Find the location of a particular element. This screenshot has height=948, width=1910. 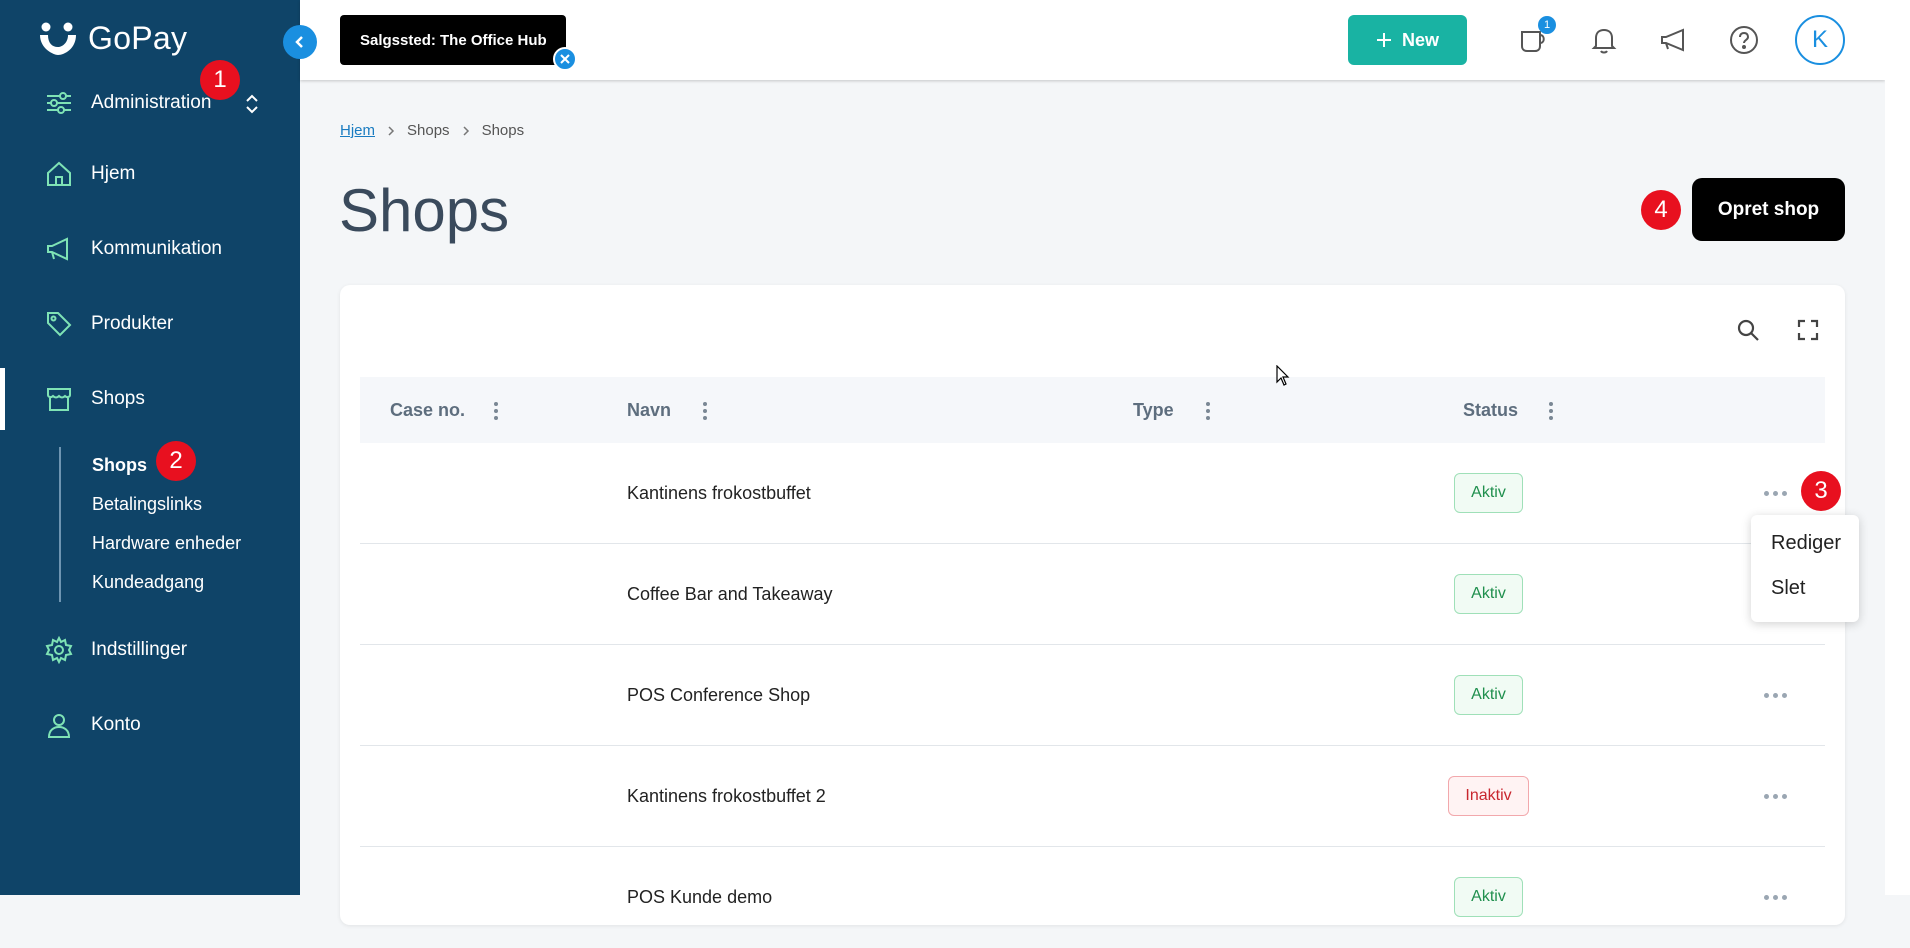

annotation-marker-2: 2 is located at coordinates (176, 461).